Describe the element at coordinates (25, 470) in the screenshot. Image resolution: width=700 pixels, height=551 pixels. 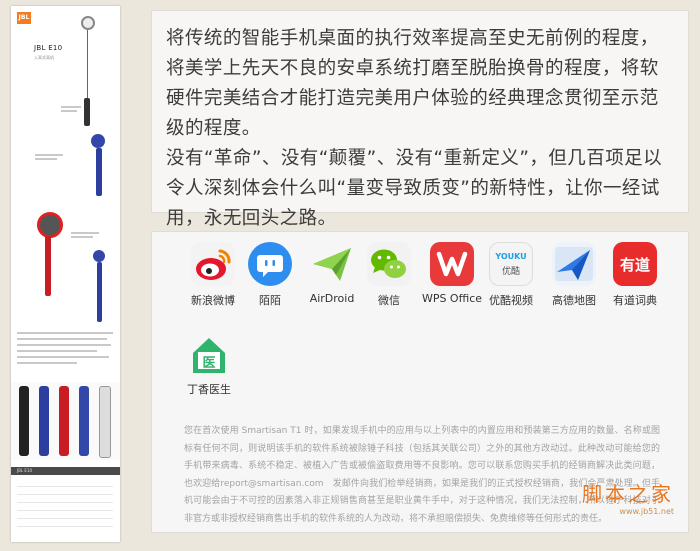
I see `spec-header-text: JBL E10` at that location.